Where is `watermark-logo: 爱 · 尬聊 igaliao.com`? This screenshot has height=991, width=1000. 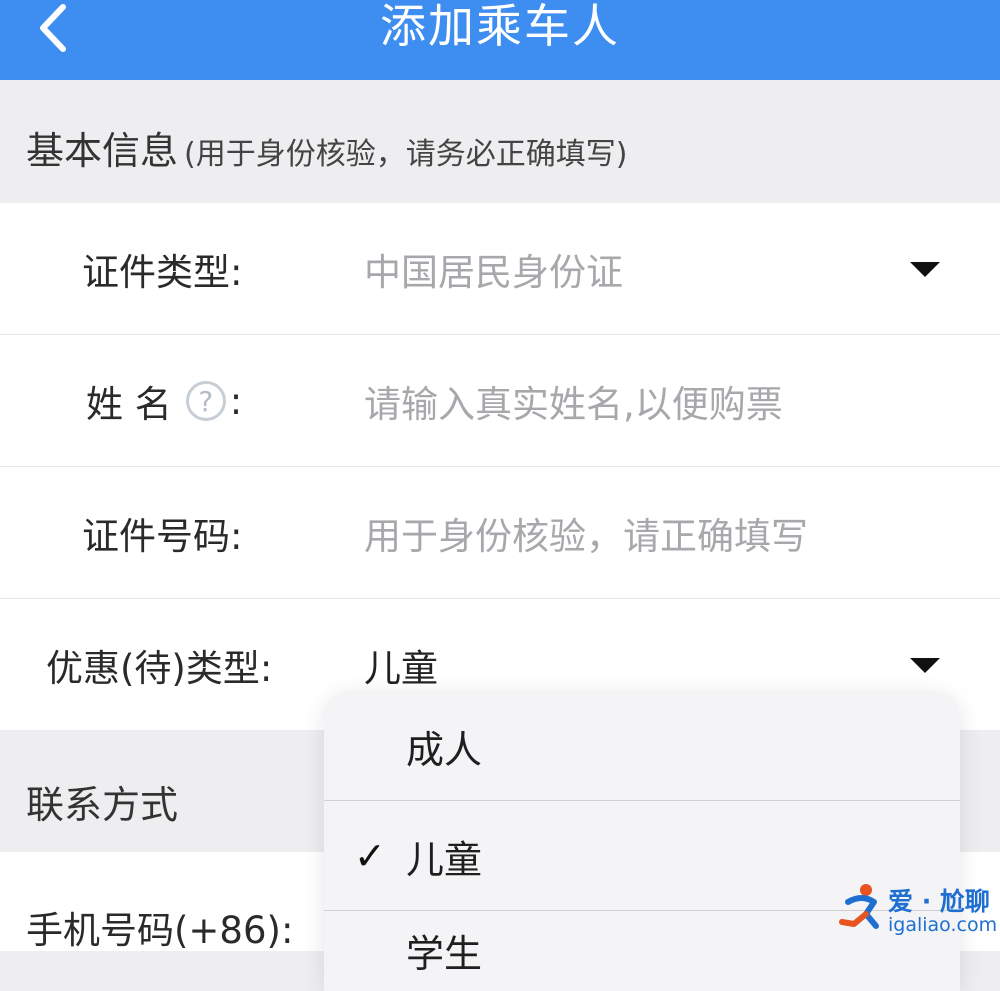 watermark-logo: 爱 · 尬聊 igaliao.com is located at coordinates (917, 912).